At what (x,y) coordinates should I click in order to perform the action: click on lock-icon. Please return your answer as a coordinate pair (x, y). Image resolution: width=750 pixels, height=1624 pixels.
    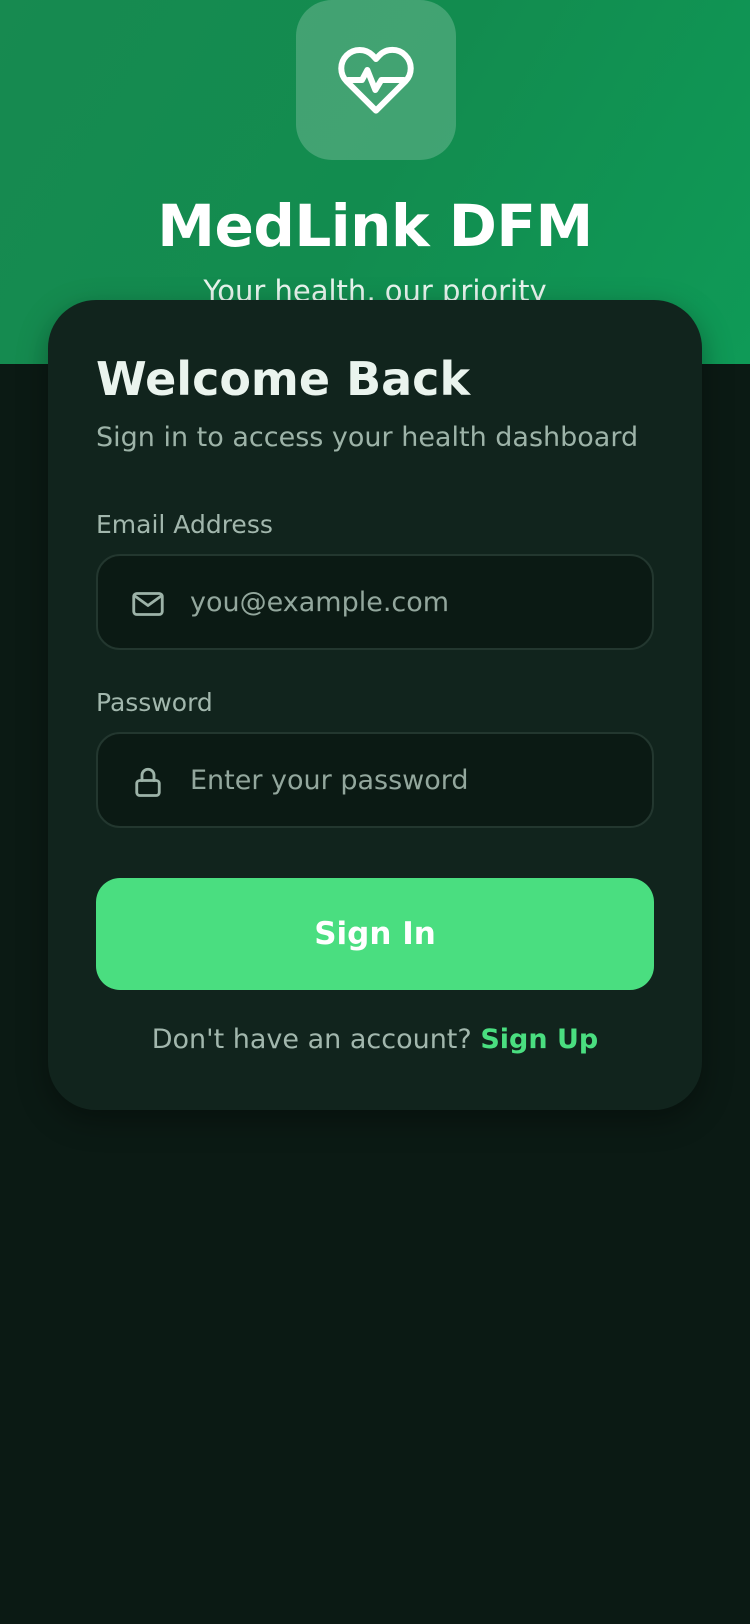
    Looking at the image, I should click on (148, 782).